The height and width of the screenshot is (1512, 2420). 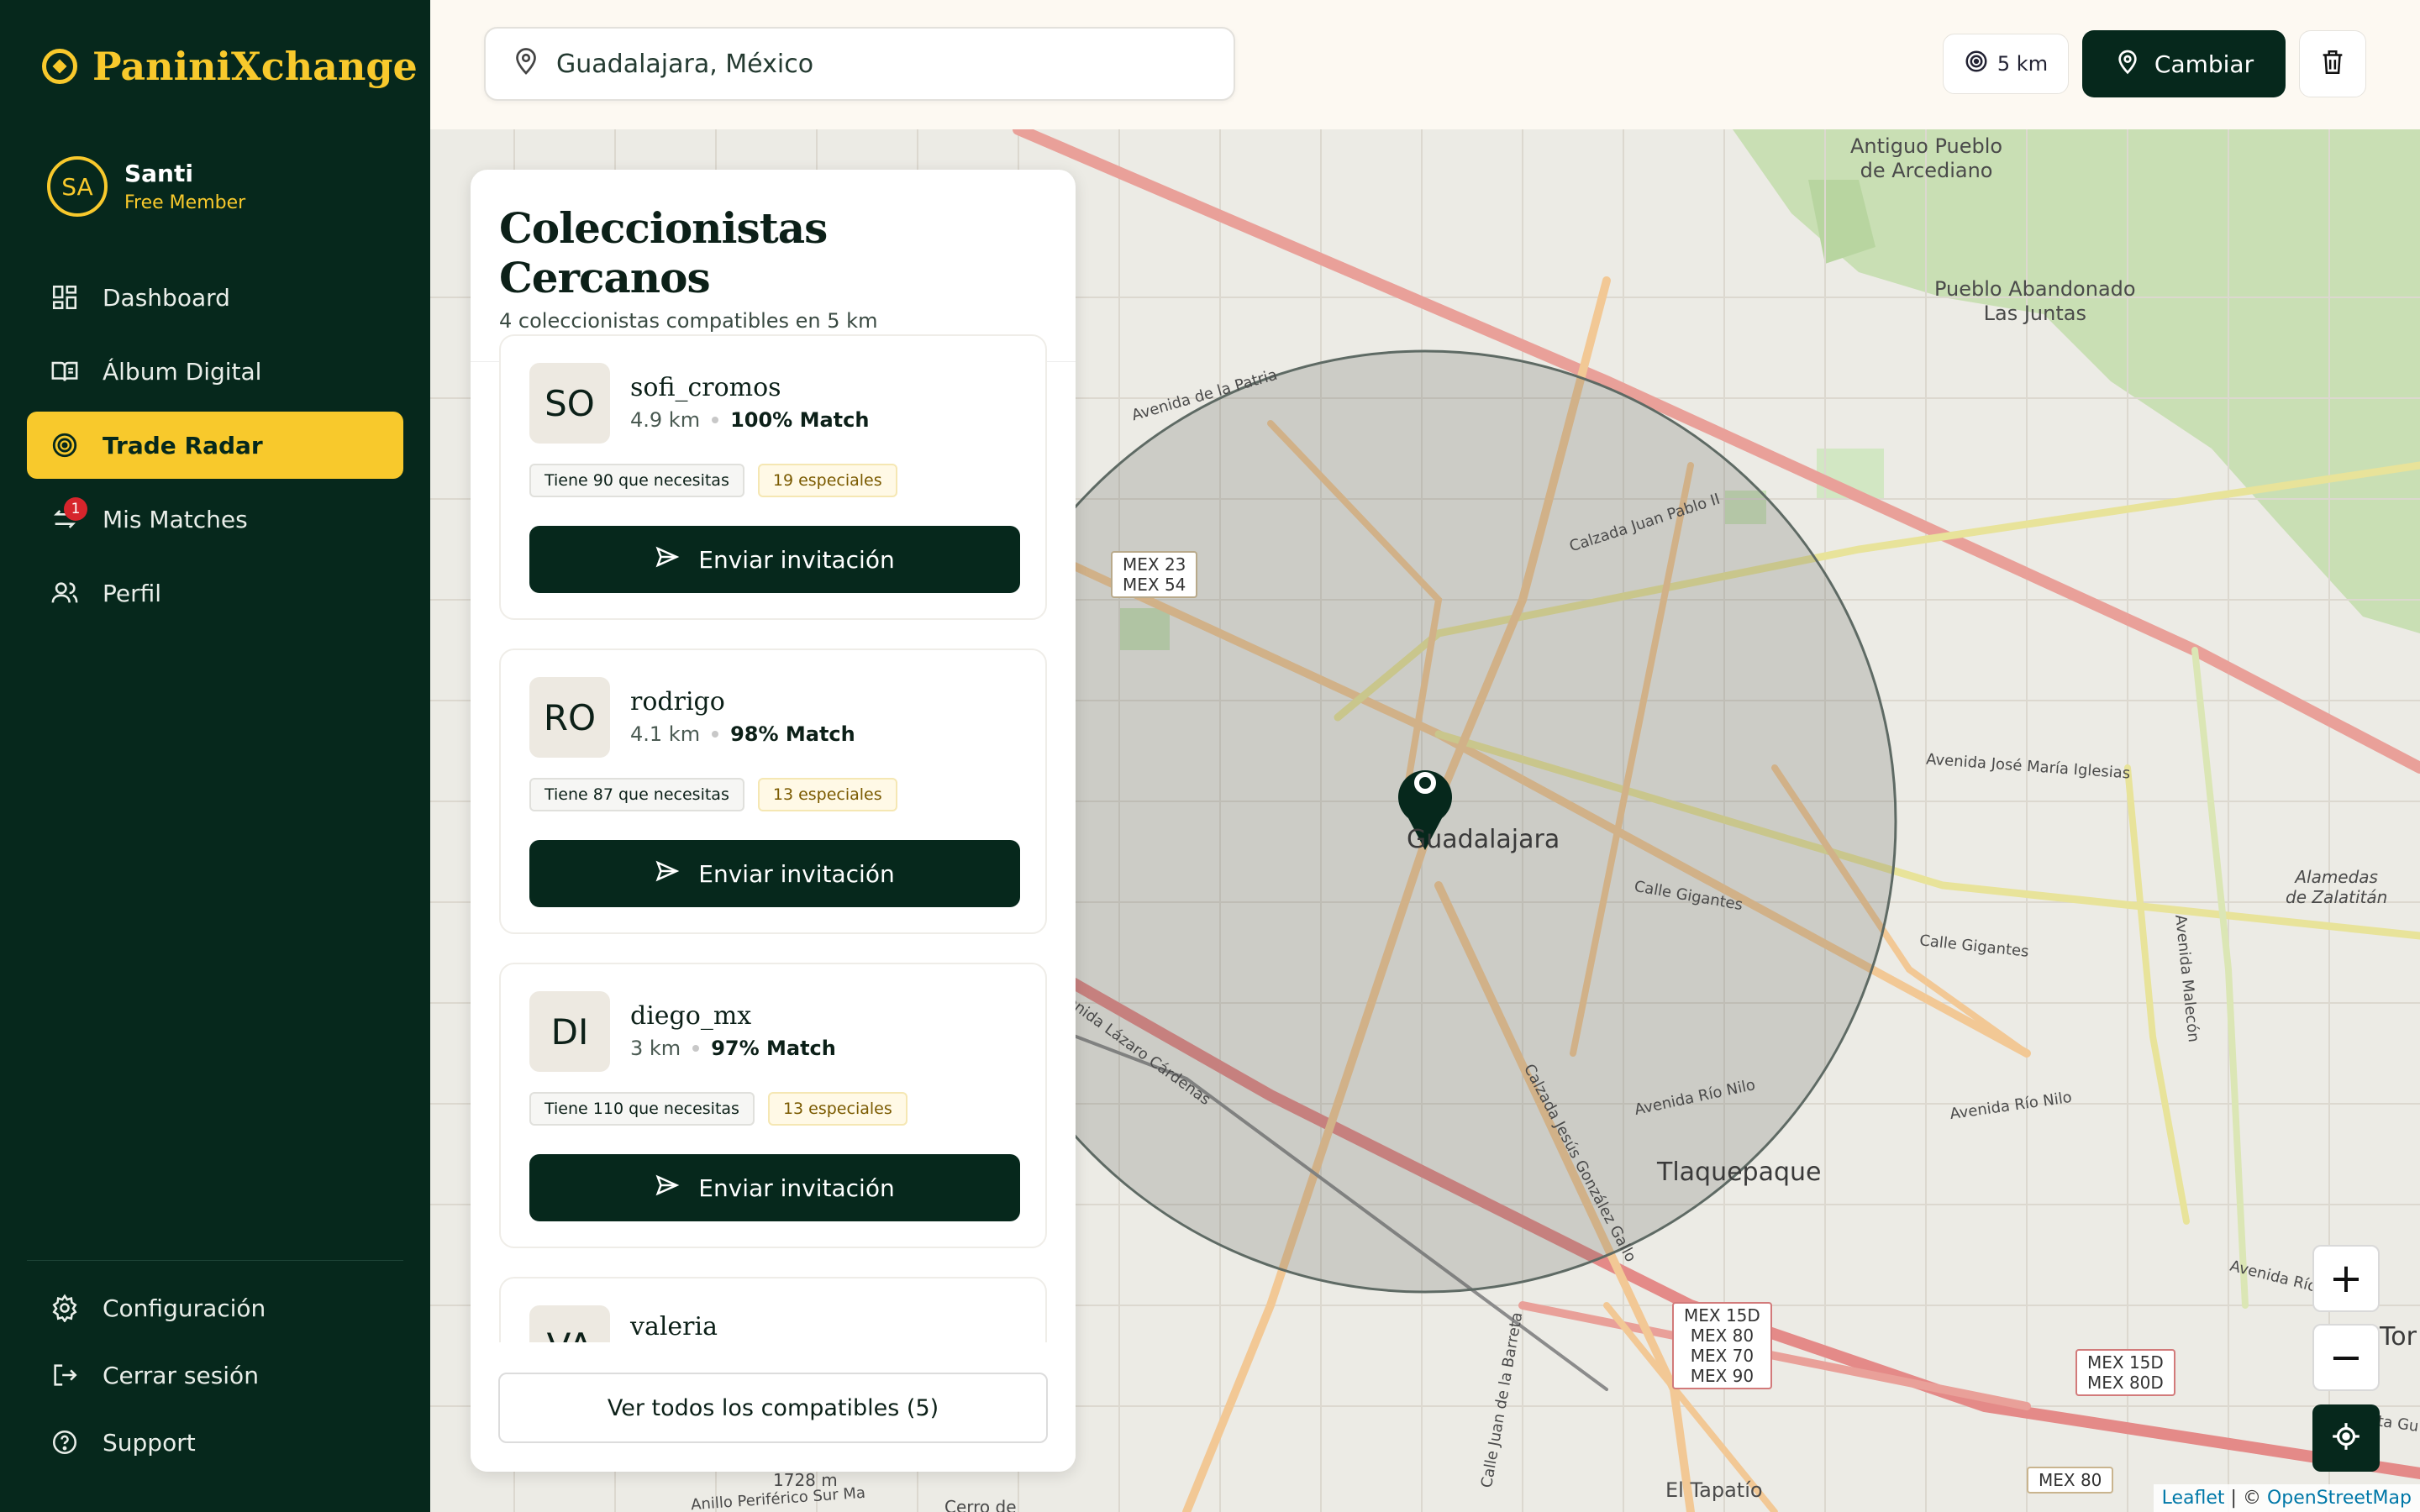 I want to click on road-shield-mex15: MEX 15D MEX 80 MEX 70 MEX 90, so click(x=1722, y=1345).